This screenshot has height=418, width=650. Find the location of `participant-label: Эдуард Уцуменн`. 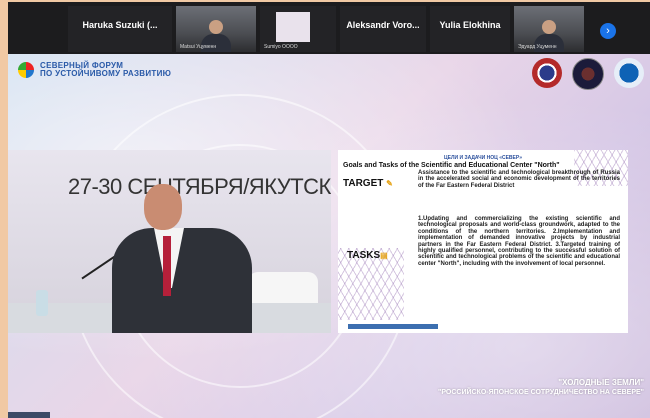

participant-label: Эдуард Уцуменн is located at coordinates (537, 47).